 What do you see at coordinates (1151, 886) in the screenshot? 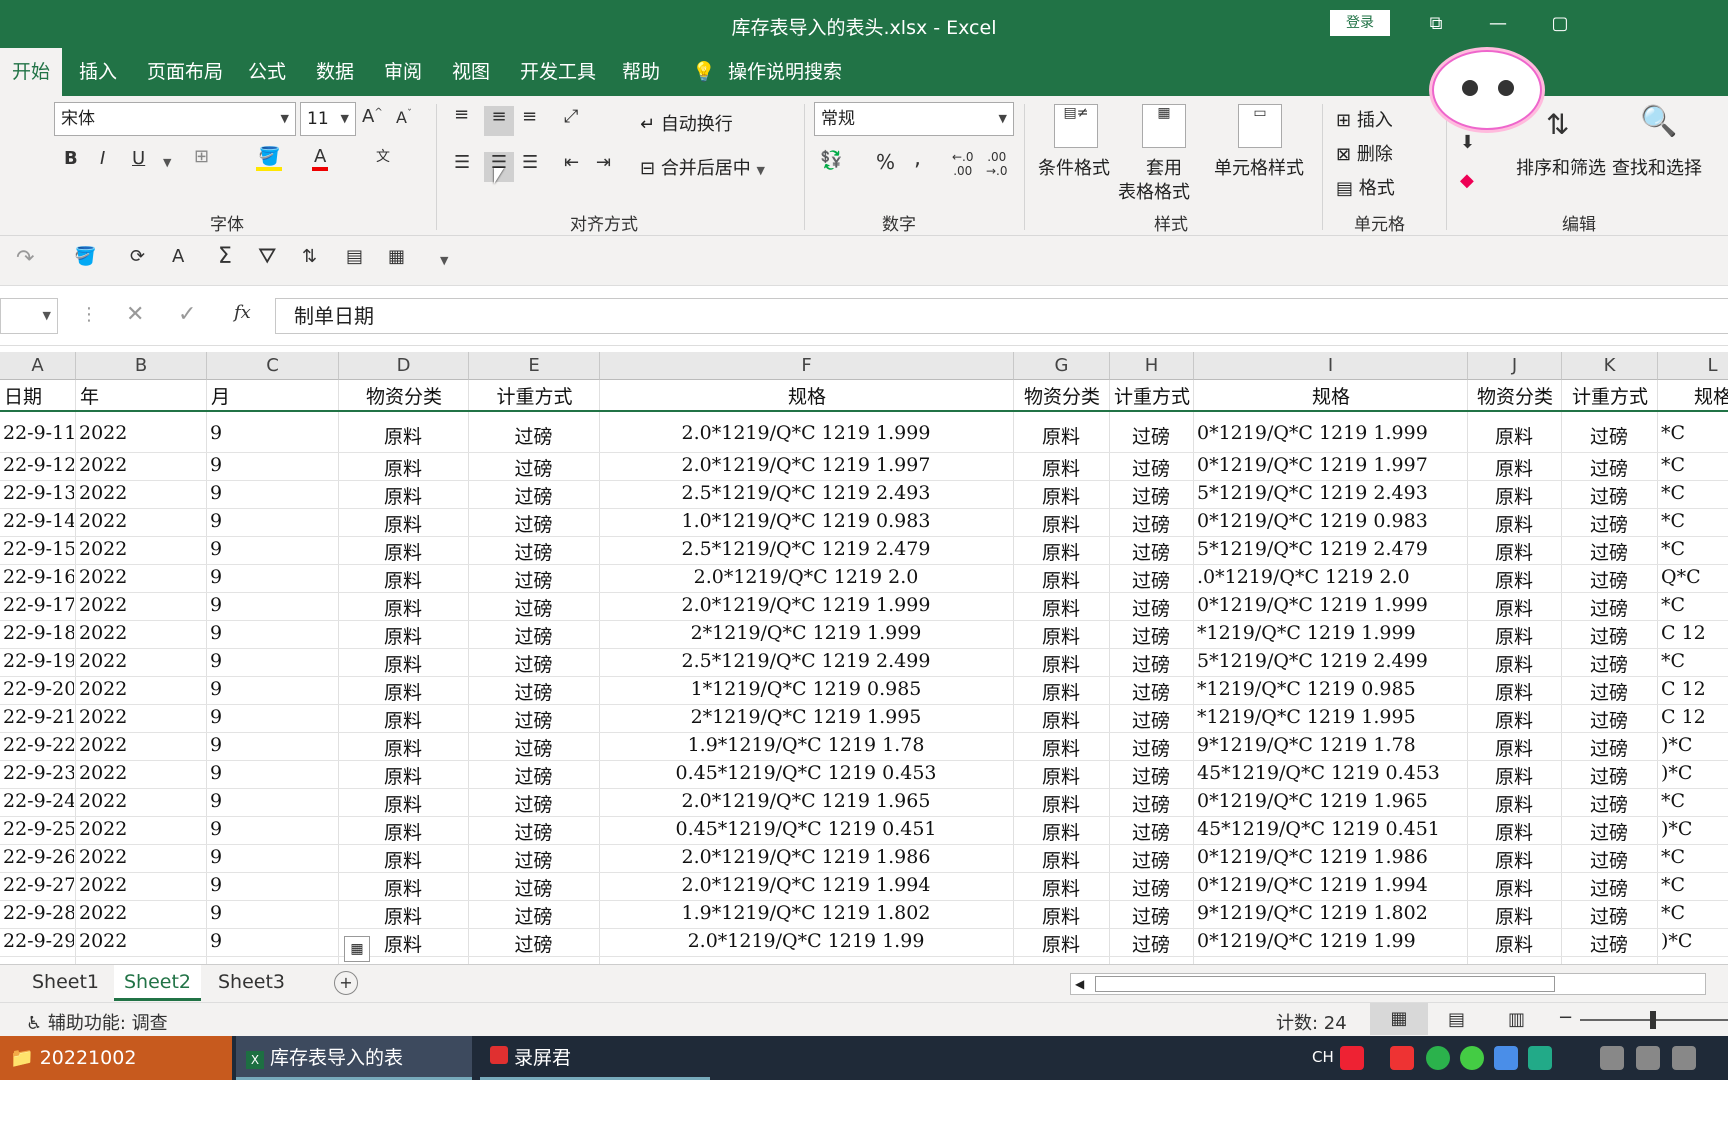
I see `cell-h-17: 过磅` at bounding box center [1151, 886].